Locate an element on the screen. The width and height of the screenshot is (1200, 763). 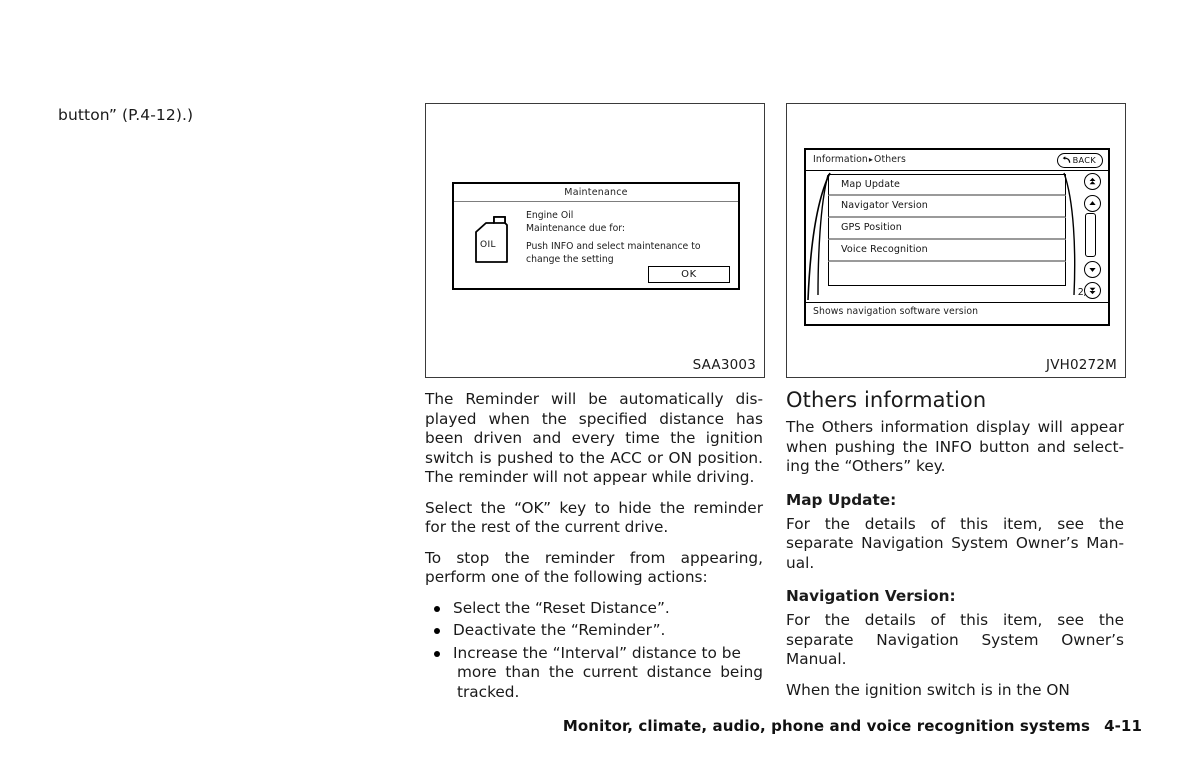
scroll-down-icon is located at coordinates (1092, 269).